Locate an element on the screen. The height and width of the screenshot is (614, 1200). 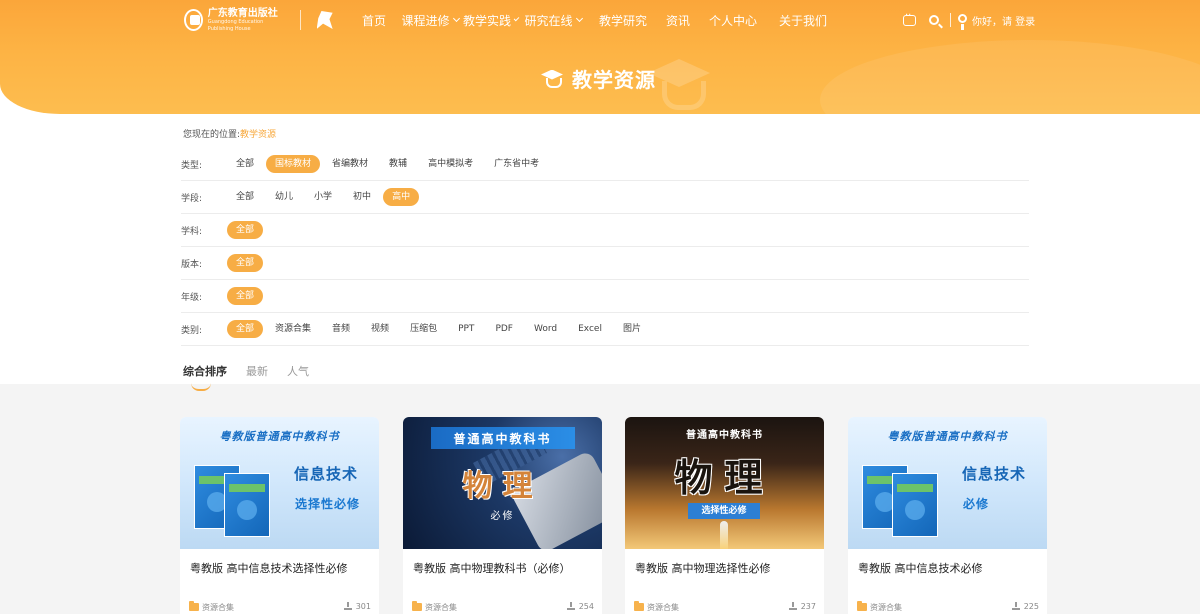
download-count: 301 is located at coordinates (357, 607).